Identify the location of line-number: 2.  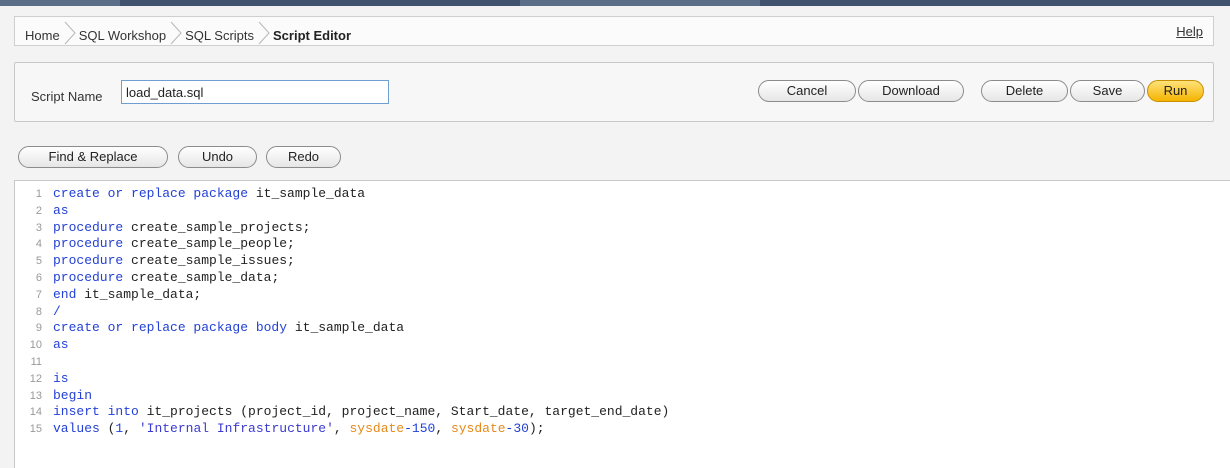
(38, 210).